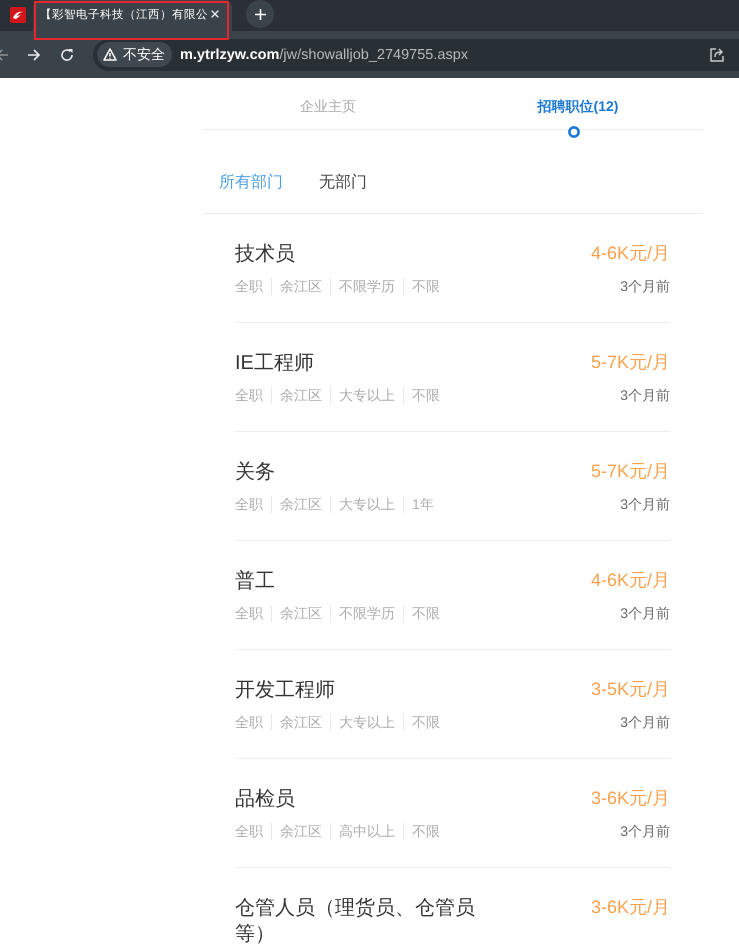 The width and height of the screenshot is (739, 949). Describe the element at coordinates (630, 689) in the screenshot. I see `salary-text: 3-5K元/月` at that location.